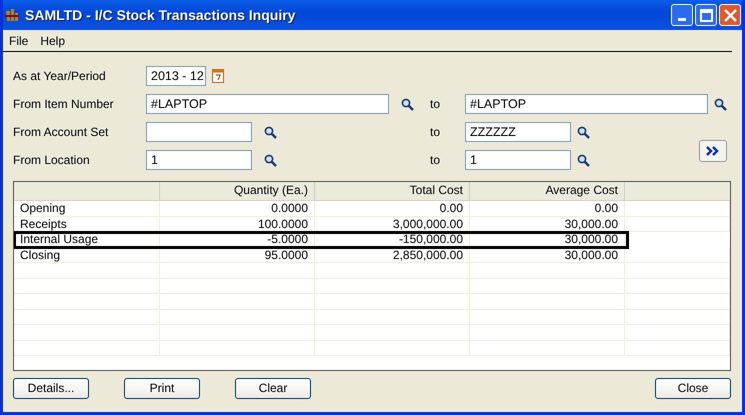 The width and height of the screenshot is (745, 415). I want to click on field-label: From Location, so click(52, 160).